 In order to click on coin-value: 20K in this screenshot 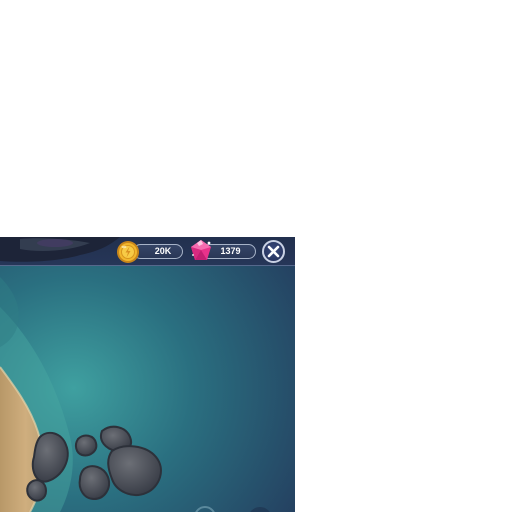, I will do `click(163, 251)`.